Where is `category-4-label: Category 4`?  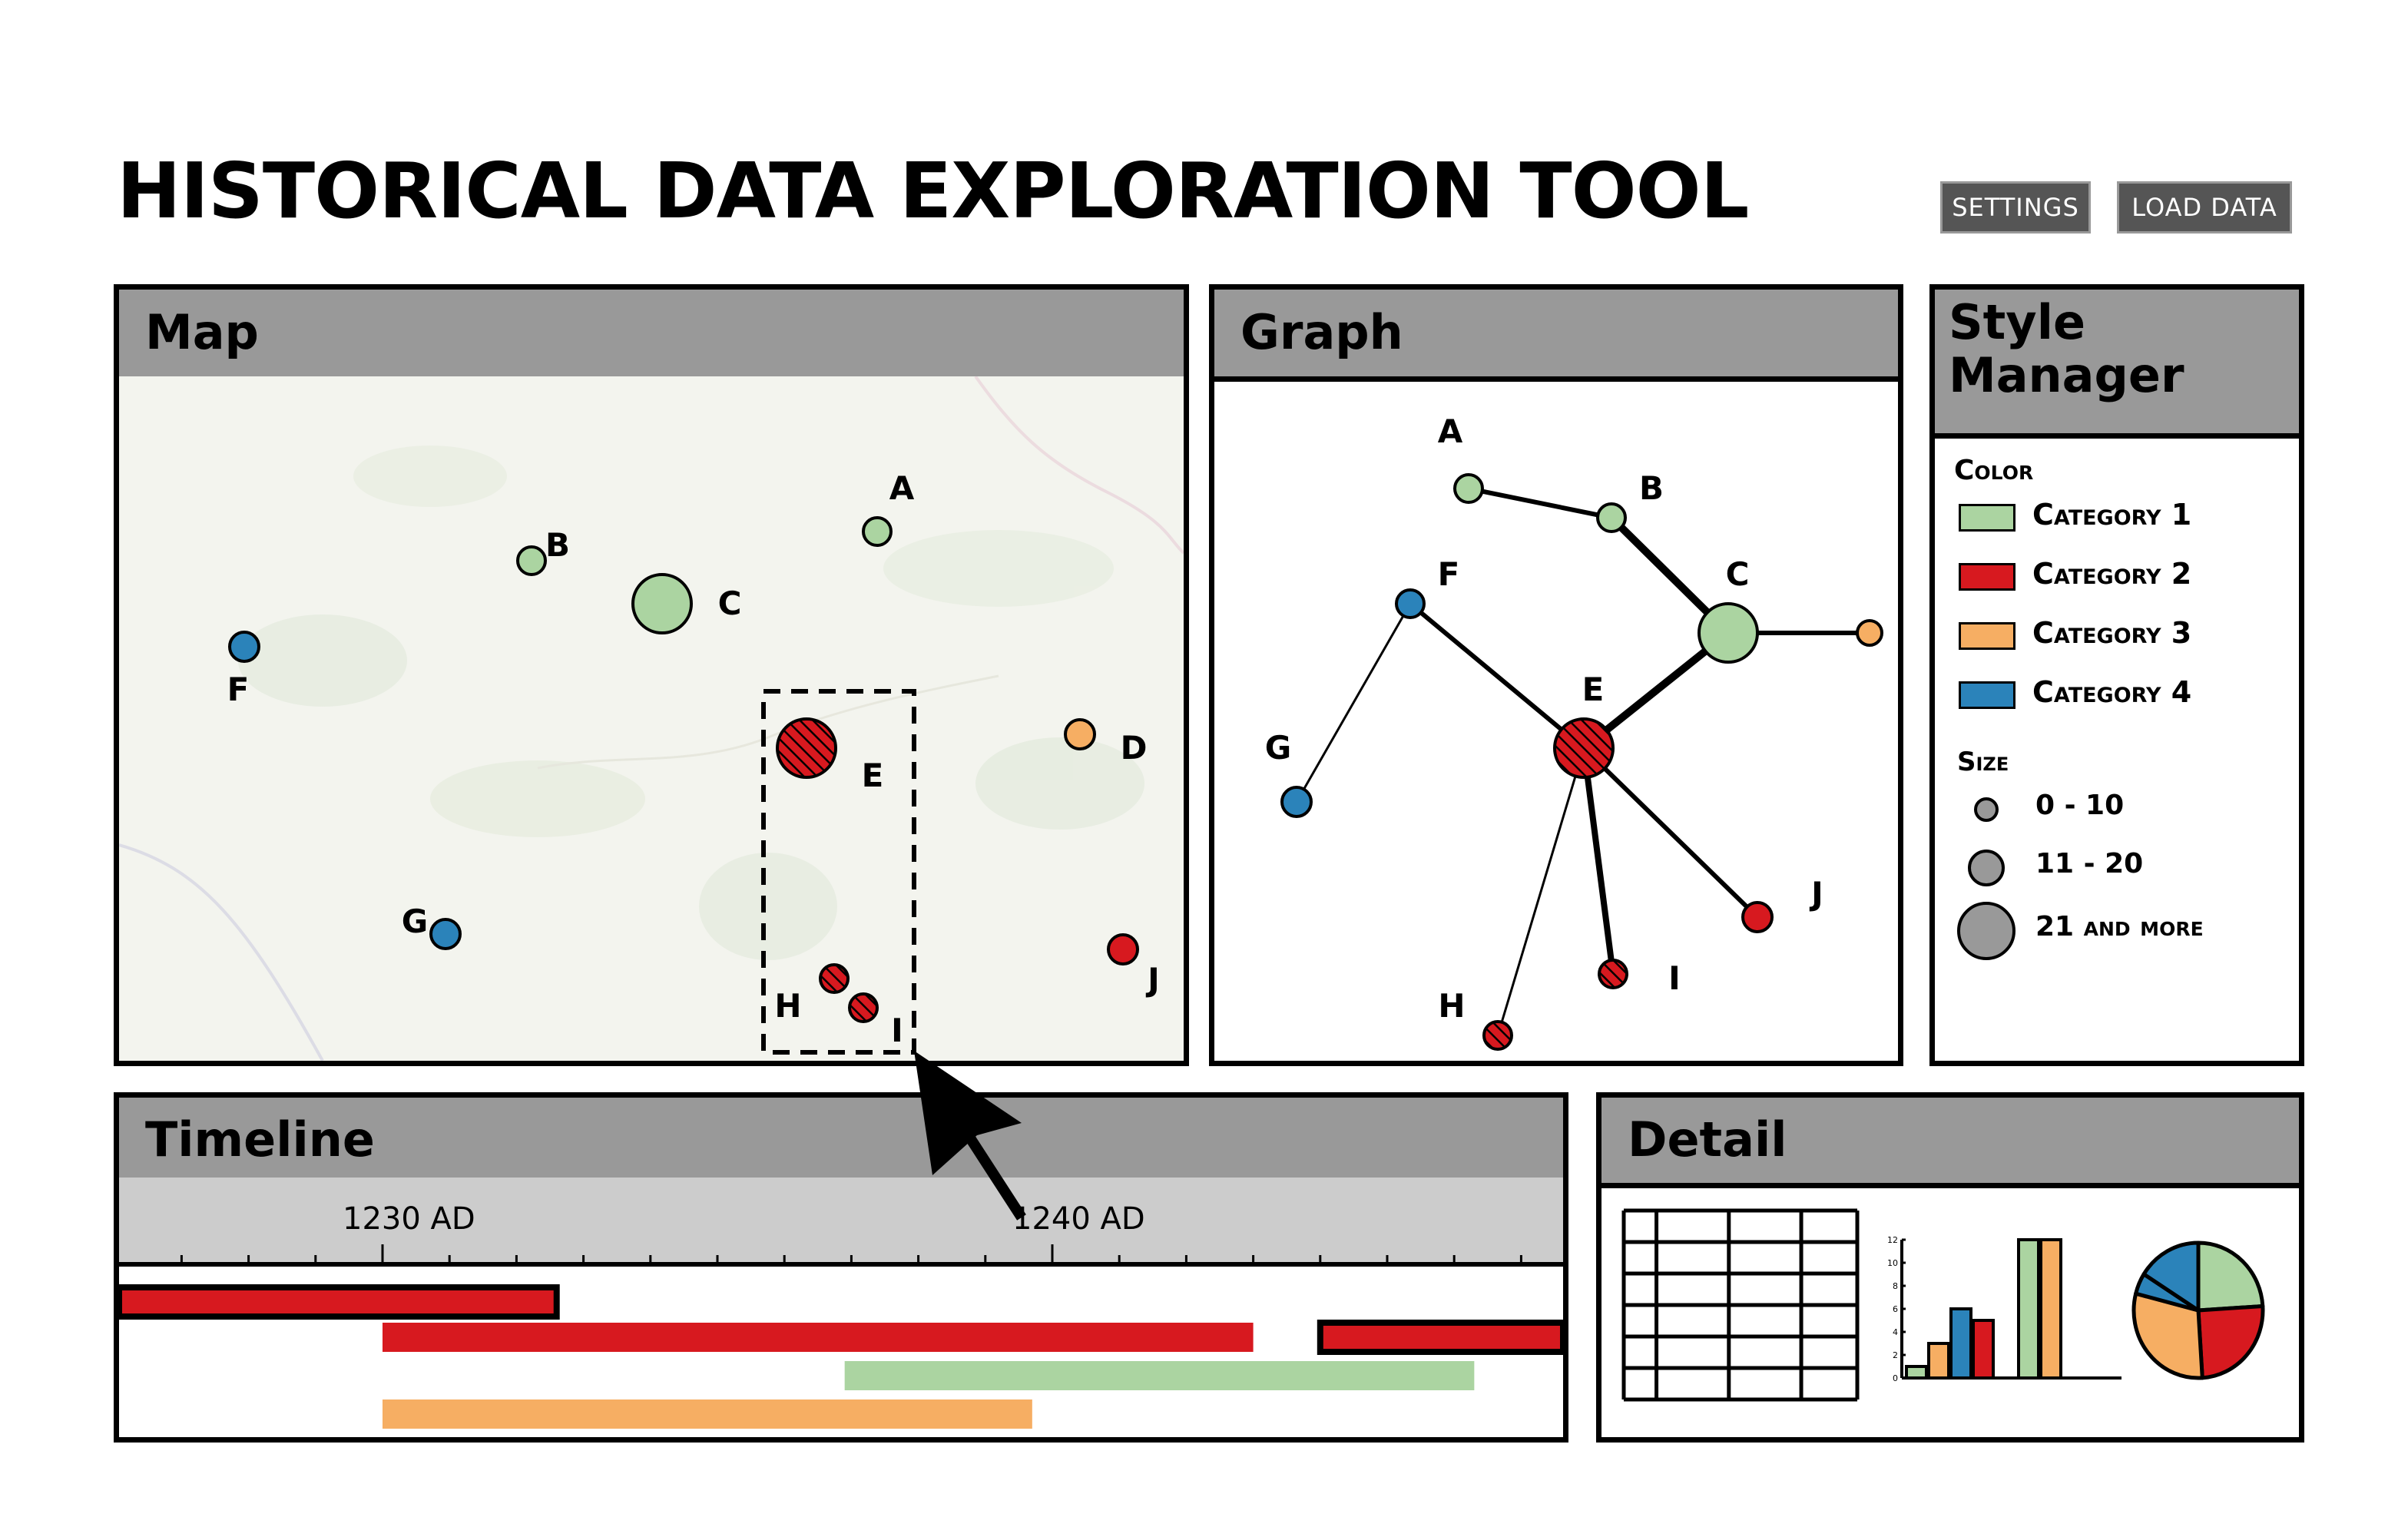 category-4-label: Category 4 is located at coordinates (2112, 692).